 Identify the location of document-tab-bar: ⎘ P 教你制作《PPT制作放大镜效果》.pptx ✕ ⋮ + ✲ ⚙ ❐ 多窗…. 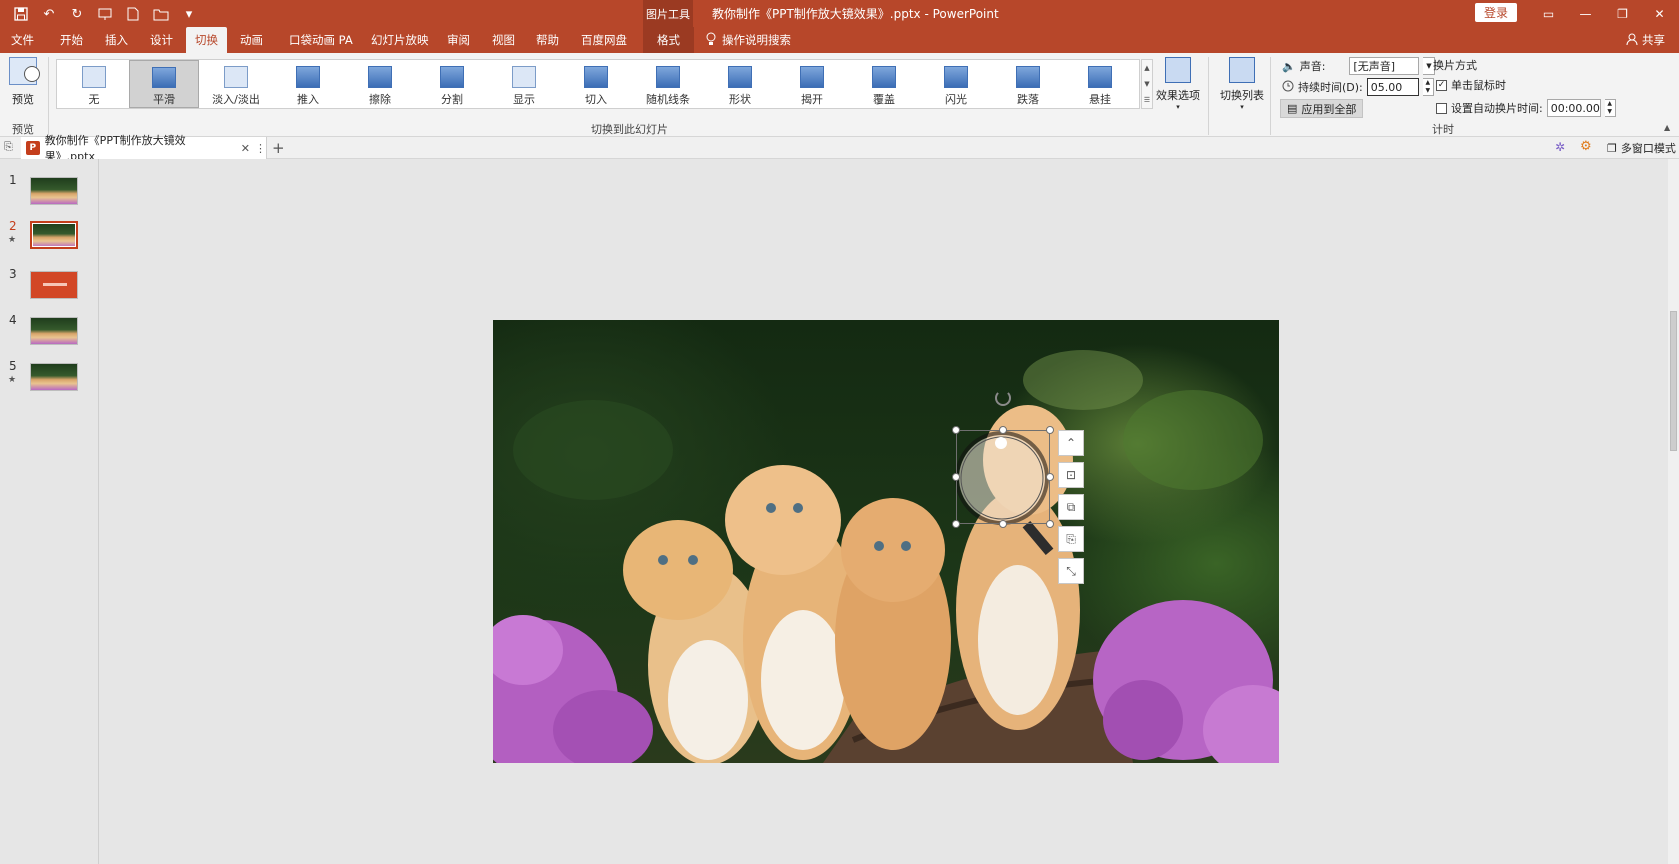
(839, 148).